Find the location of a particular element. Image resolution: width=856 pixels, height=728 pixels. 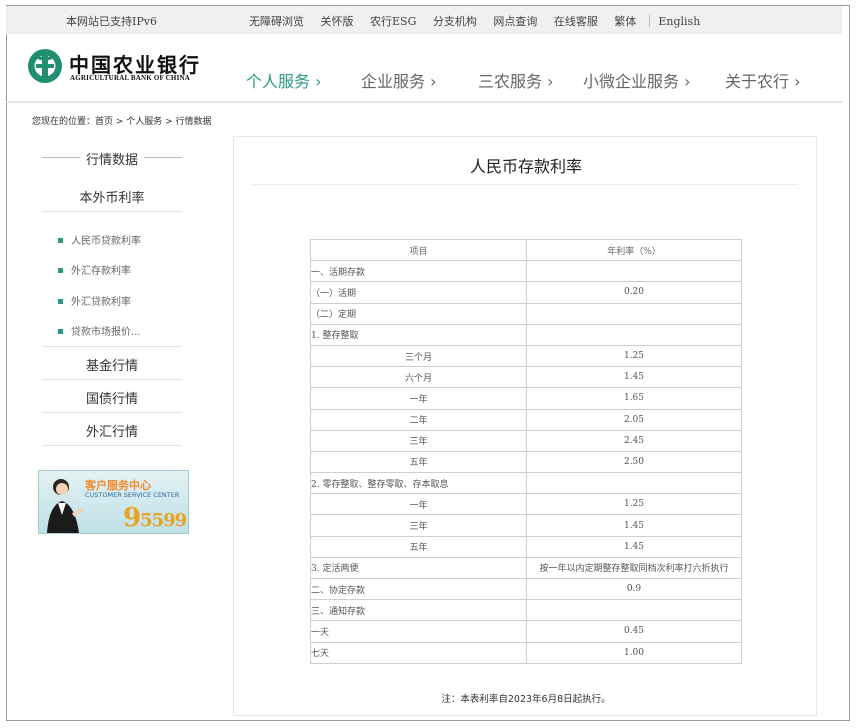

rate-value-cell: 0.45 is located at coordinates (634, 631).